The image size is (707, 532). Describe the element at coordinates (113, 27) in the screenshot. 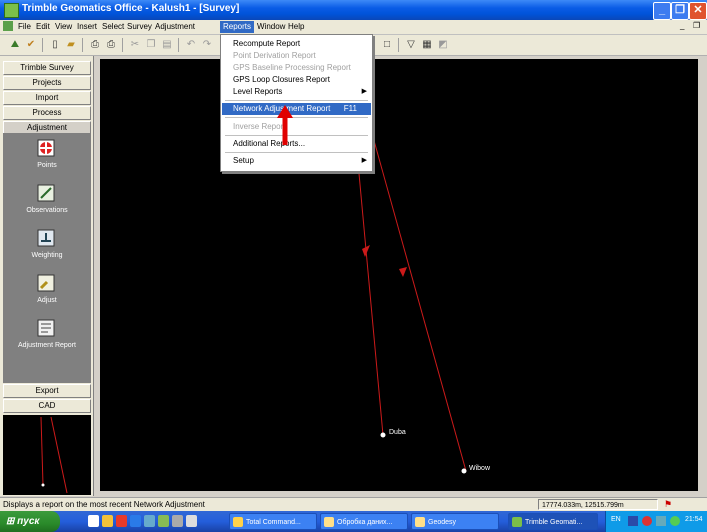

I see `menu-select: Select` at that location.